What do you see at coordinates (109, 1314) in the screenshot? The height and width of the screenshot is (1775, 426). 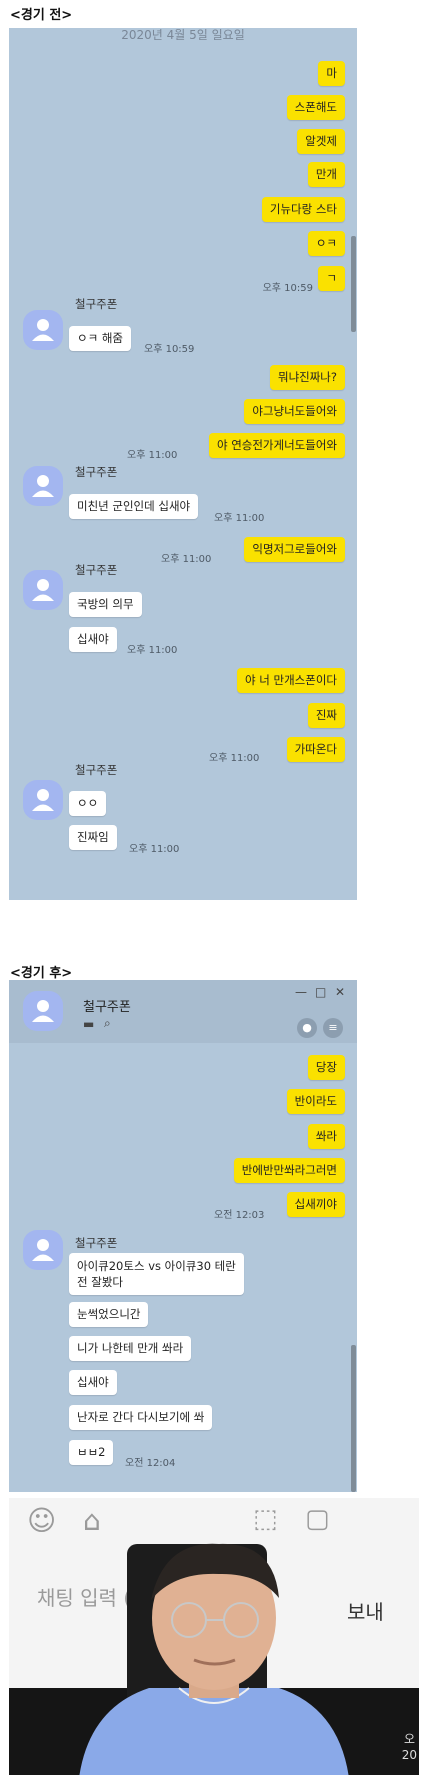 I see `other-message: 눈썩었으니간` at bounding box center [109, 1314].